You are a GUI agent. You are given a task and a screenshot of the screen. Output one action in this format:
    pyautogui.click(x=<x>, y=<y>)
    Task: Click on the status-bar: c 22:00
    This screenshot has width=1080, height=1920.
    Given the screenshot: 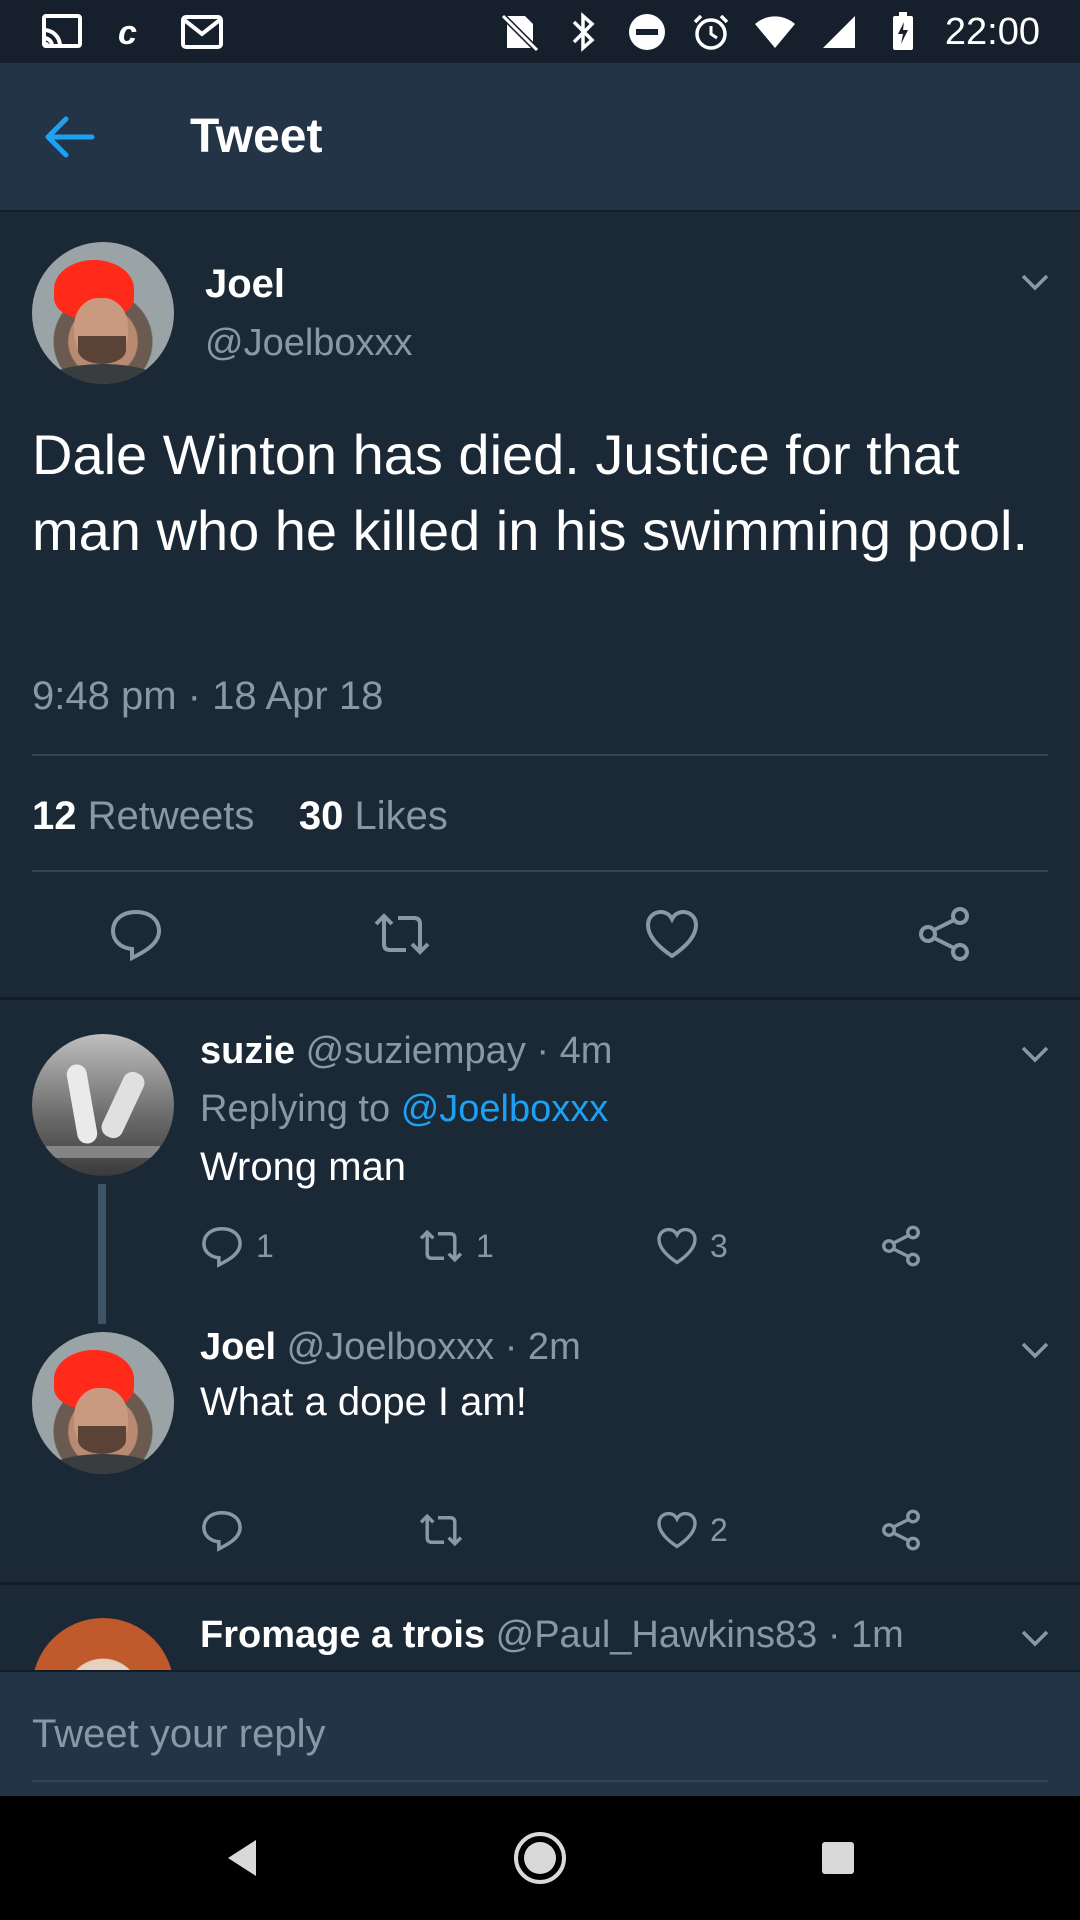 What is the action you would take?
    pyautogui.click(x=540, y=31)
    